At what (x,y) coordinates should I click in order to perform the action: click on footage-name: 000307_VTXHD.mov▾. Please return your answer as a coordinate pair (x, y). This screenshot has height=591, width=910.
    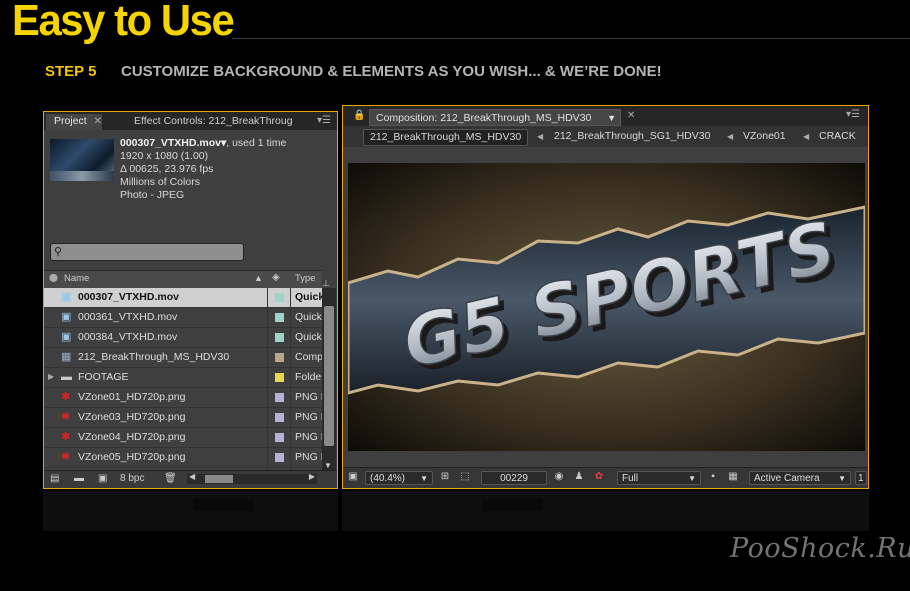
    Looking at the image, I should click on (173, 143).